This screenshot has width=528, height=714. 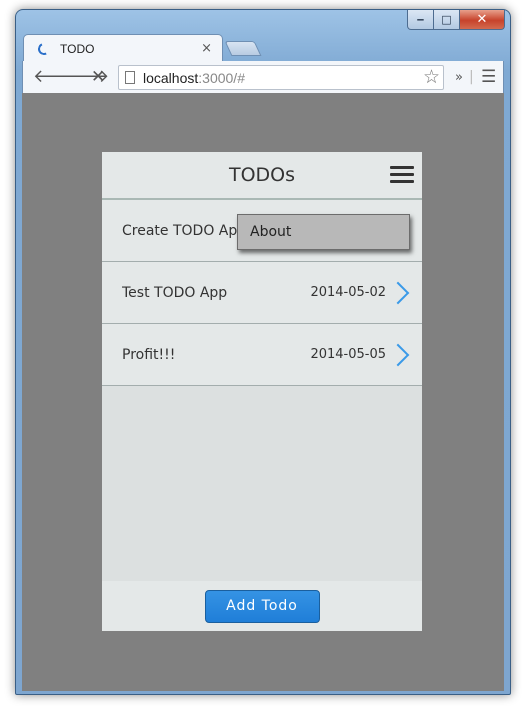 I want to click on minimize-icon: ‒, so click(x=420, y=19).